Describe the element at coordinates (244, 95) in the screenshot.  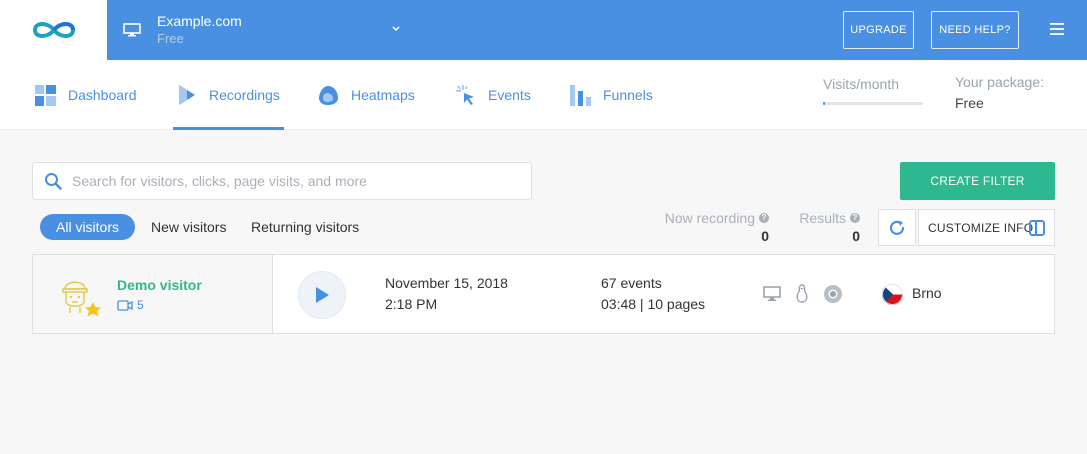
I see `nav-recordings-label: Recordings` at that location.